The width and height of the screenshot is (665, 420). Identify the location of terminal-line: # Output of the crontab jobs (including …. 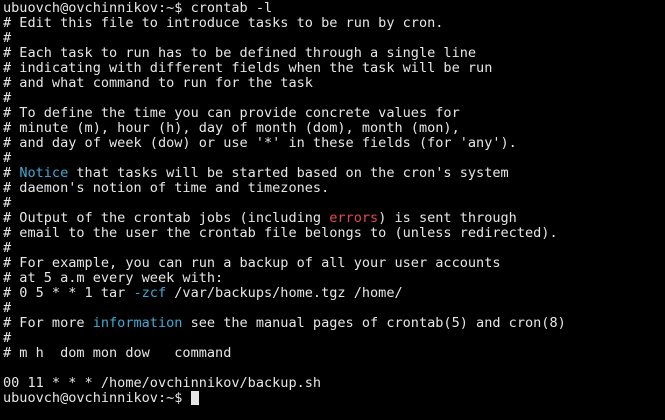
(334, 218).